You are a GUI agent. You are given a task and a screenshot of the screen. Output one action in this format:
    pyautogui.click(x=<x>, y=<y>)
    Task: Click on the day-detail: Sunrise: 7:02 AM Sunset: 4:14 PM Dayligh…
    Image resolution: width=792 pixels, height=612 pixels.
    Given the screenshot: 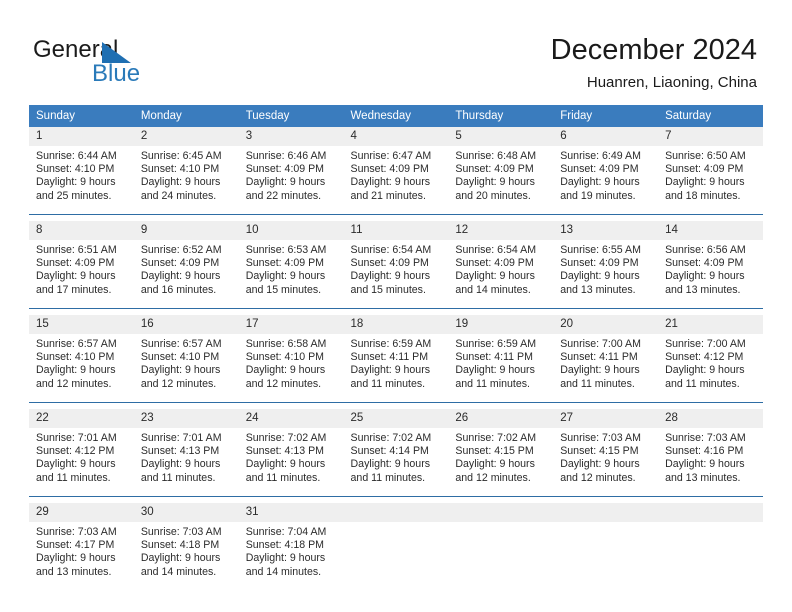 What is the action you would take?
    pyautogui.click(x=396, y=462)
    